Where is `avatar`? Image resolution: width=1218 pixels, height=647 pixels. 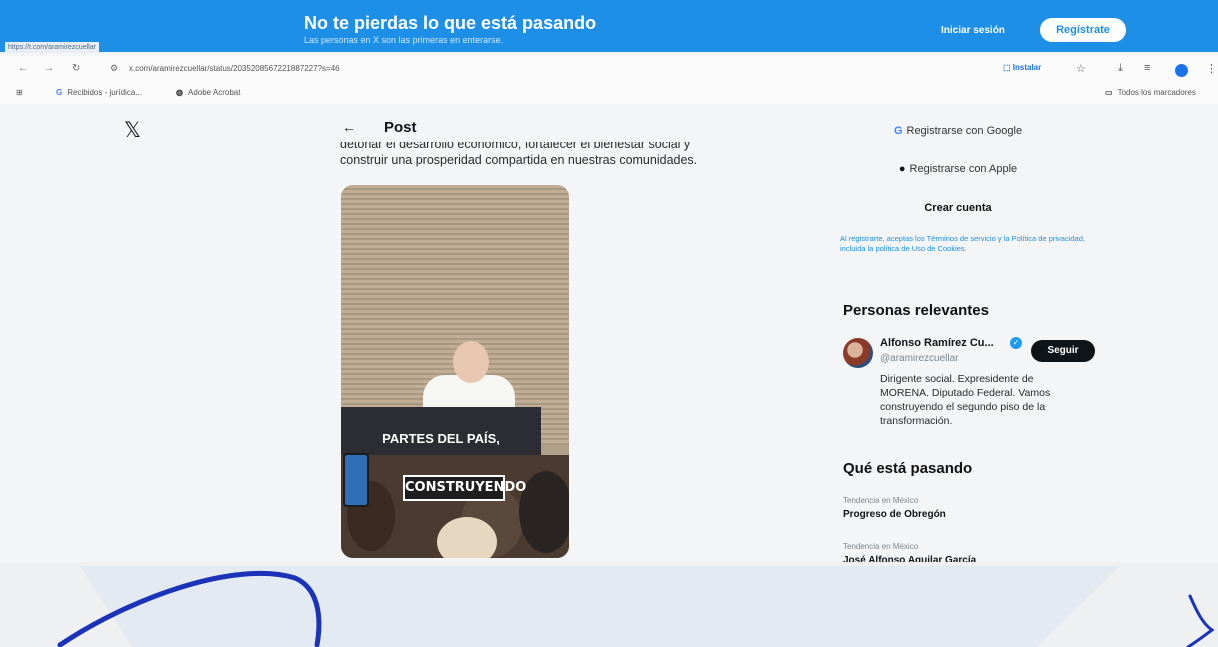
avatar is located at coordinates (858, 353).